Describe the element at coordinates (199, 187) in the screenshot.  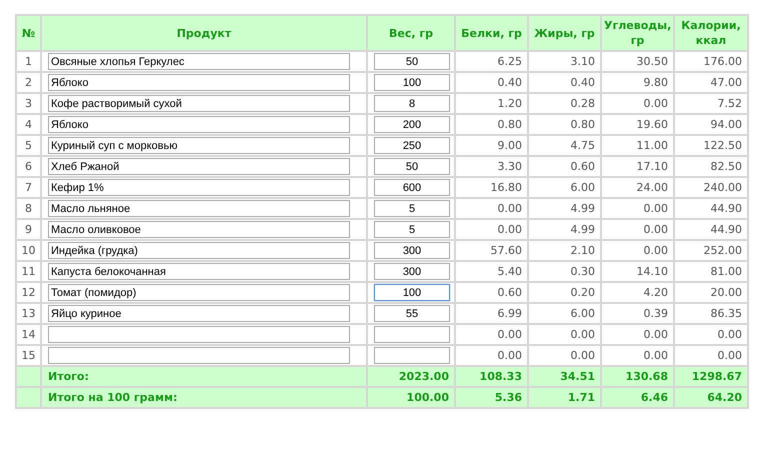
I see `product-field: Кефир 1%` at that location.